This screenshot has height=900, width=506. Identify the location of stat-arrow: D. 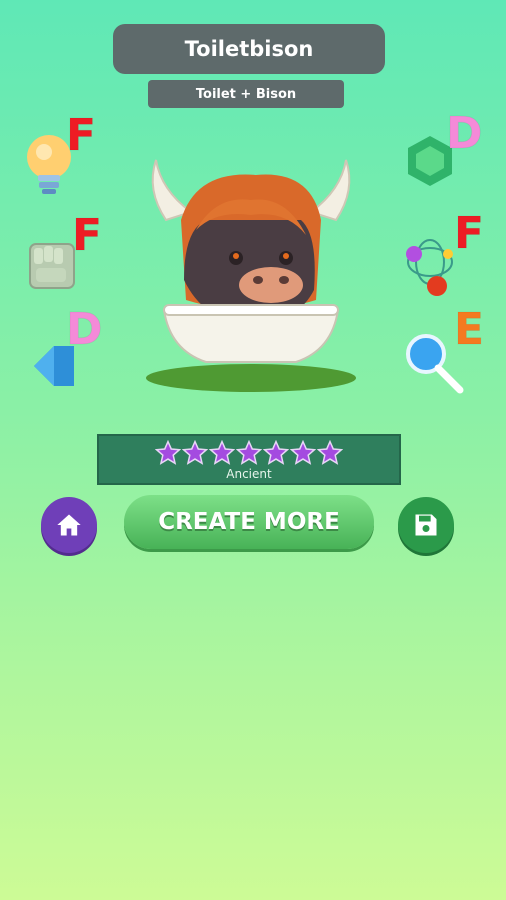
(72, 351).